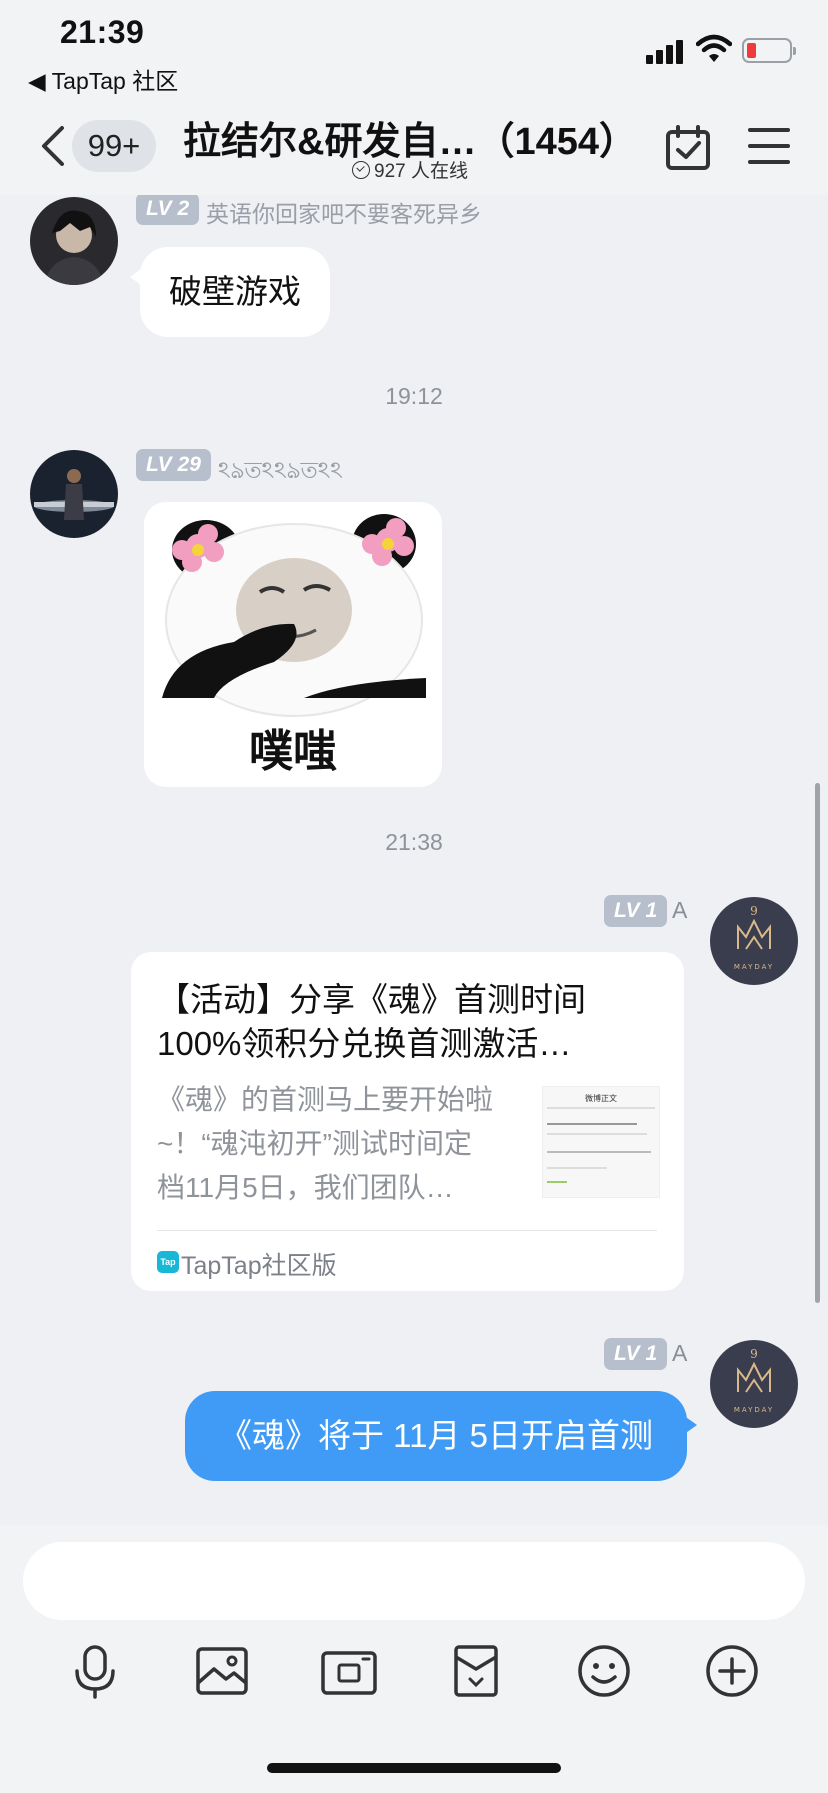 This screenshot has height=1793, width=828. What do you see at coordinates (168, 210) in the screenshot?
I see `level-badge: LV 2` at bounding box center [168, 210].